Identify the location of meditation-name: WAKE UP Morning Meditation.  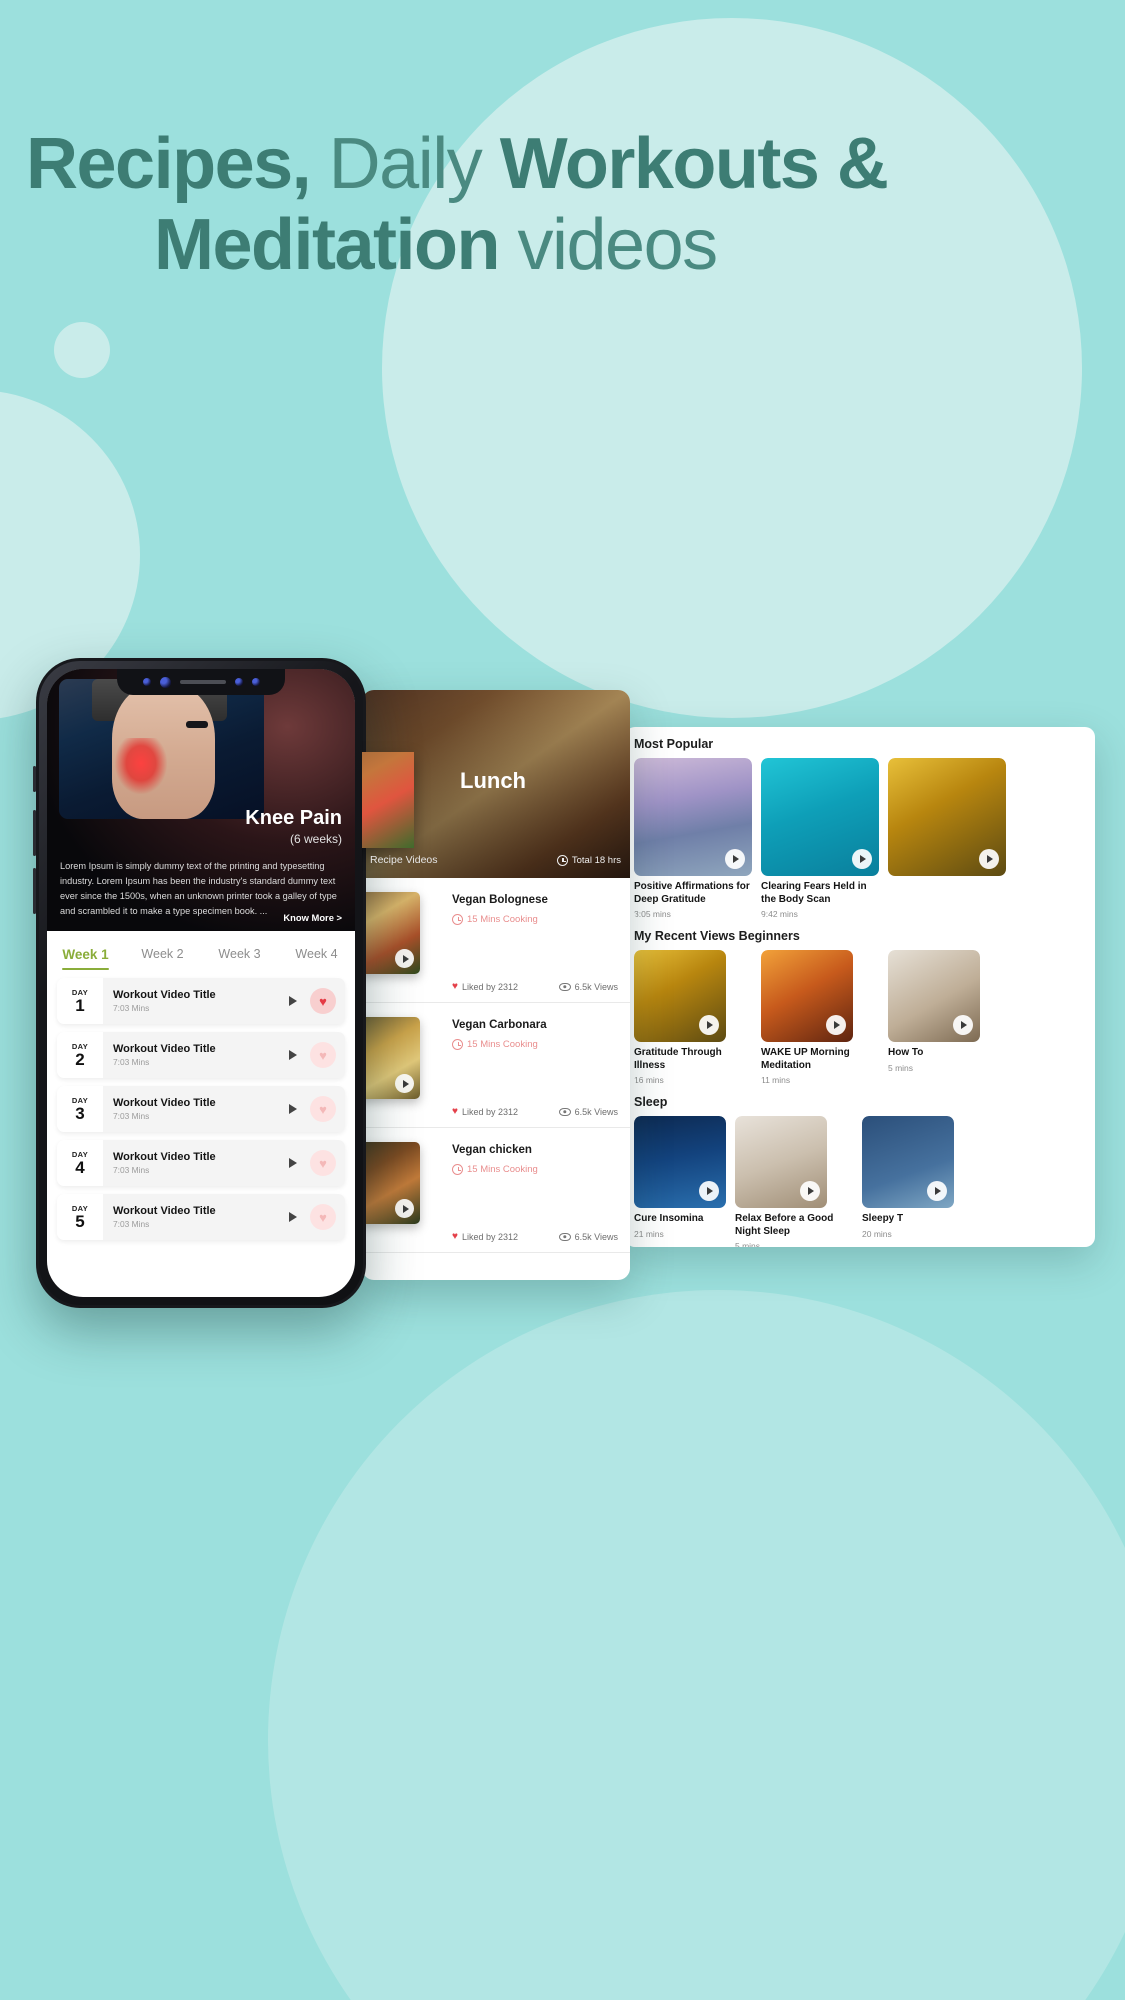
(805, 1059).